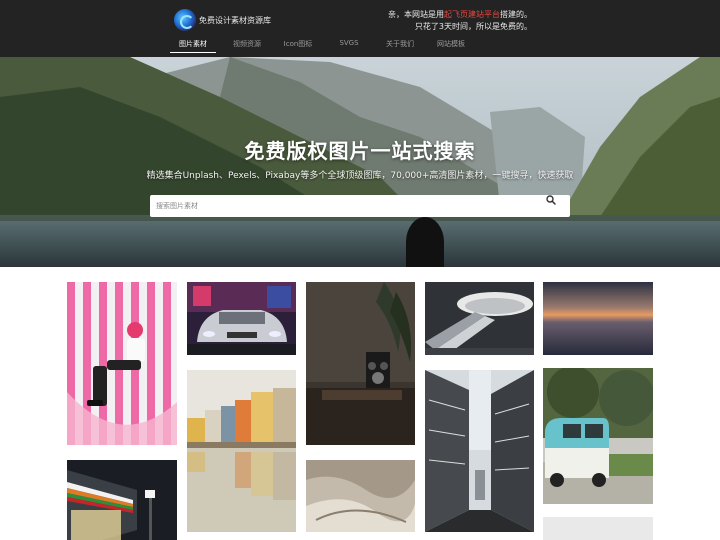 The height and width of the screenshot is (540, 720). I want to click on photo-light-grey, so click(598, 528).